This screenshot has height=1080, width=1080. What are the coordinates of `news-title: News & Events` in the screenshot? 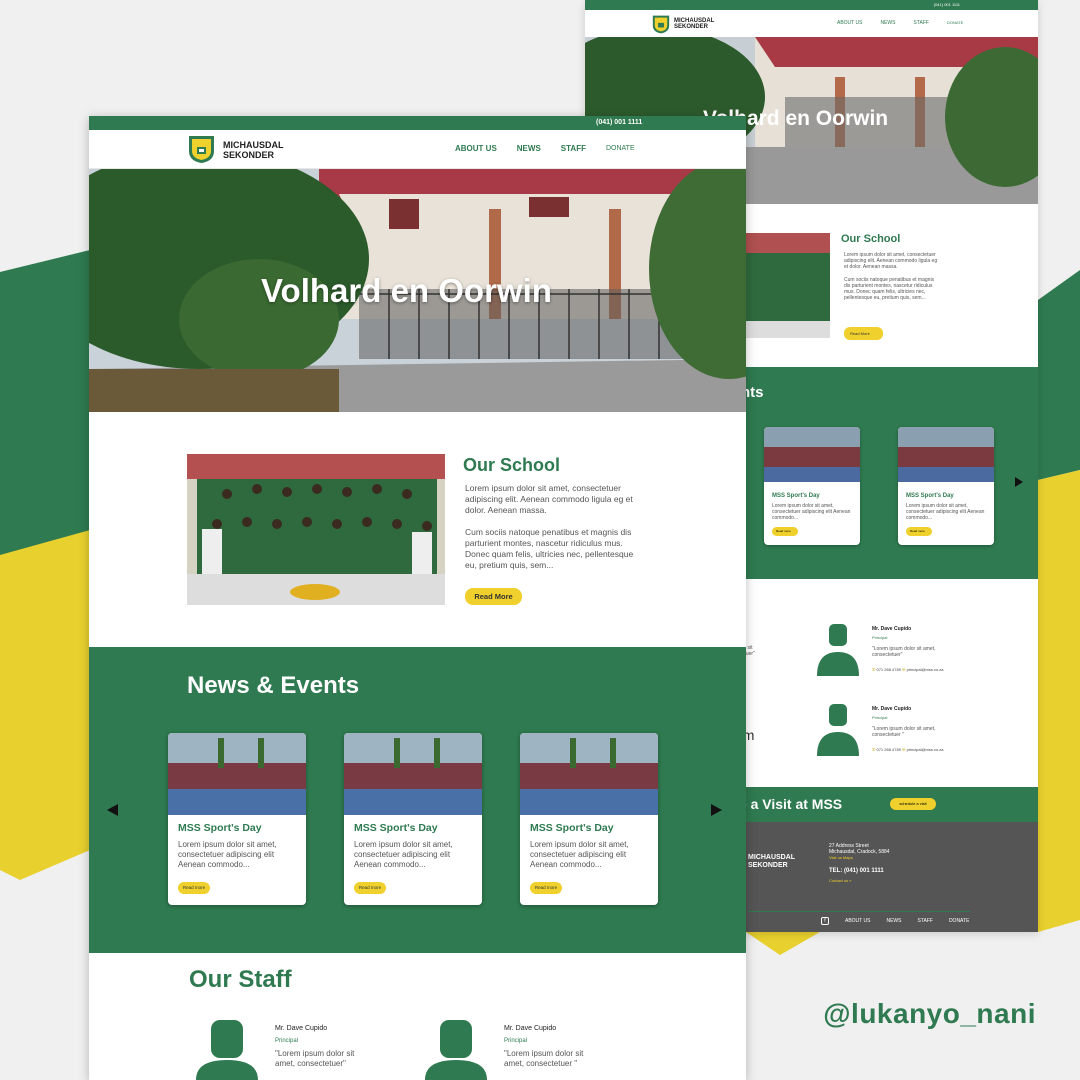 It's located at (273, 685).